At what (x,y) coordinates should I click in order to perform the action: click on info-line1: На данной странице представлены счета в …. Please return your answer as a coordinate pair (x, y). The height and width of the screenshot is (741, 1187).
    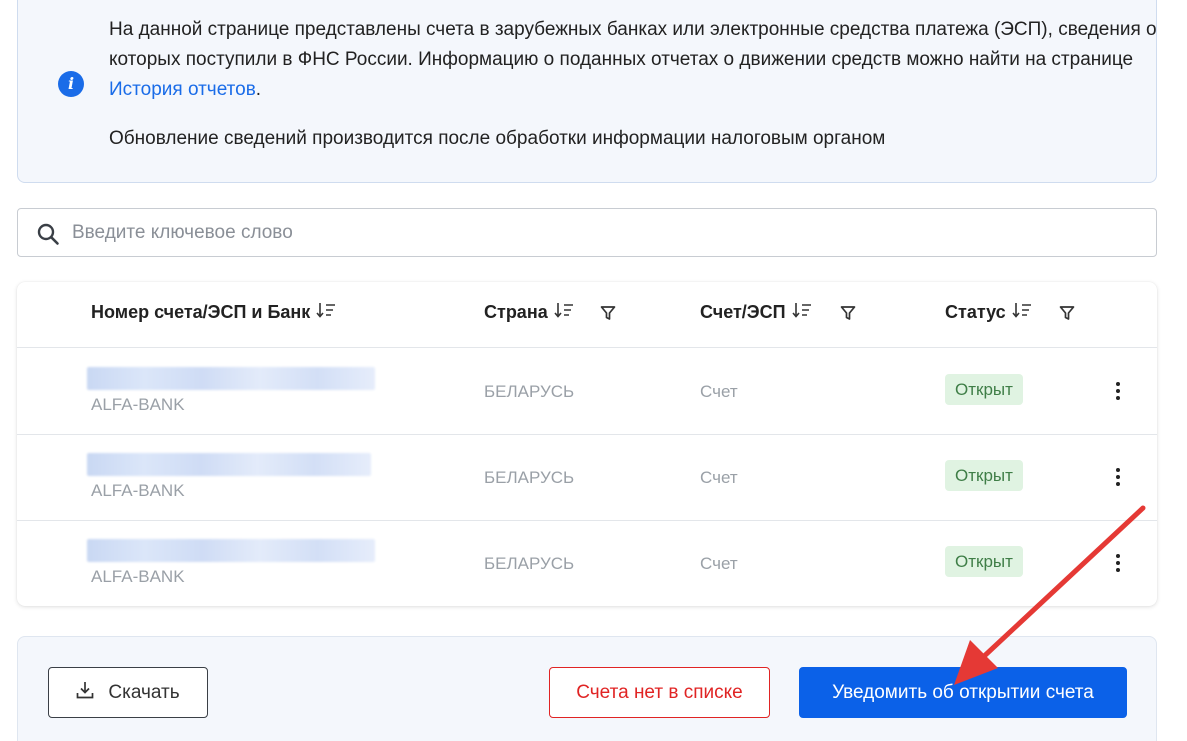
    Looking at the image, I should click on (633, 44).